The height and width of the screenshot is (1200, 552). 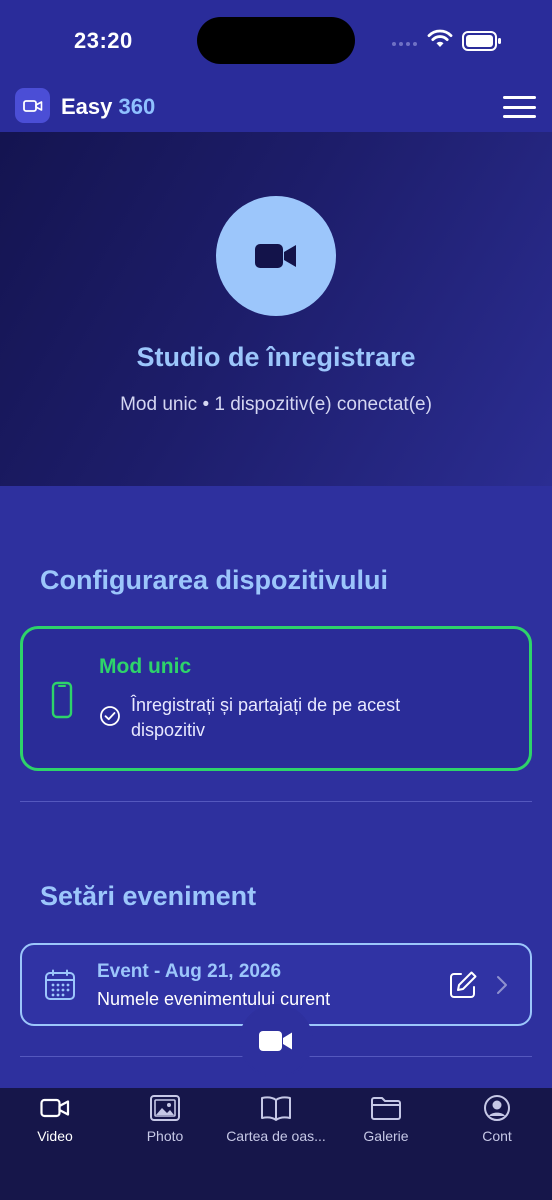 What do you see at coordinates (276, 1108) in the screenshot?
I see `book-icon` at bounding box center [276, 1108].